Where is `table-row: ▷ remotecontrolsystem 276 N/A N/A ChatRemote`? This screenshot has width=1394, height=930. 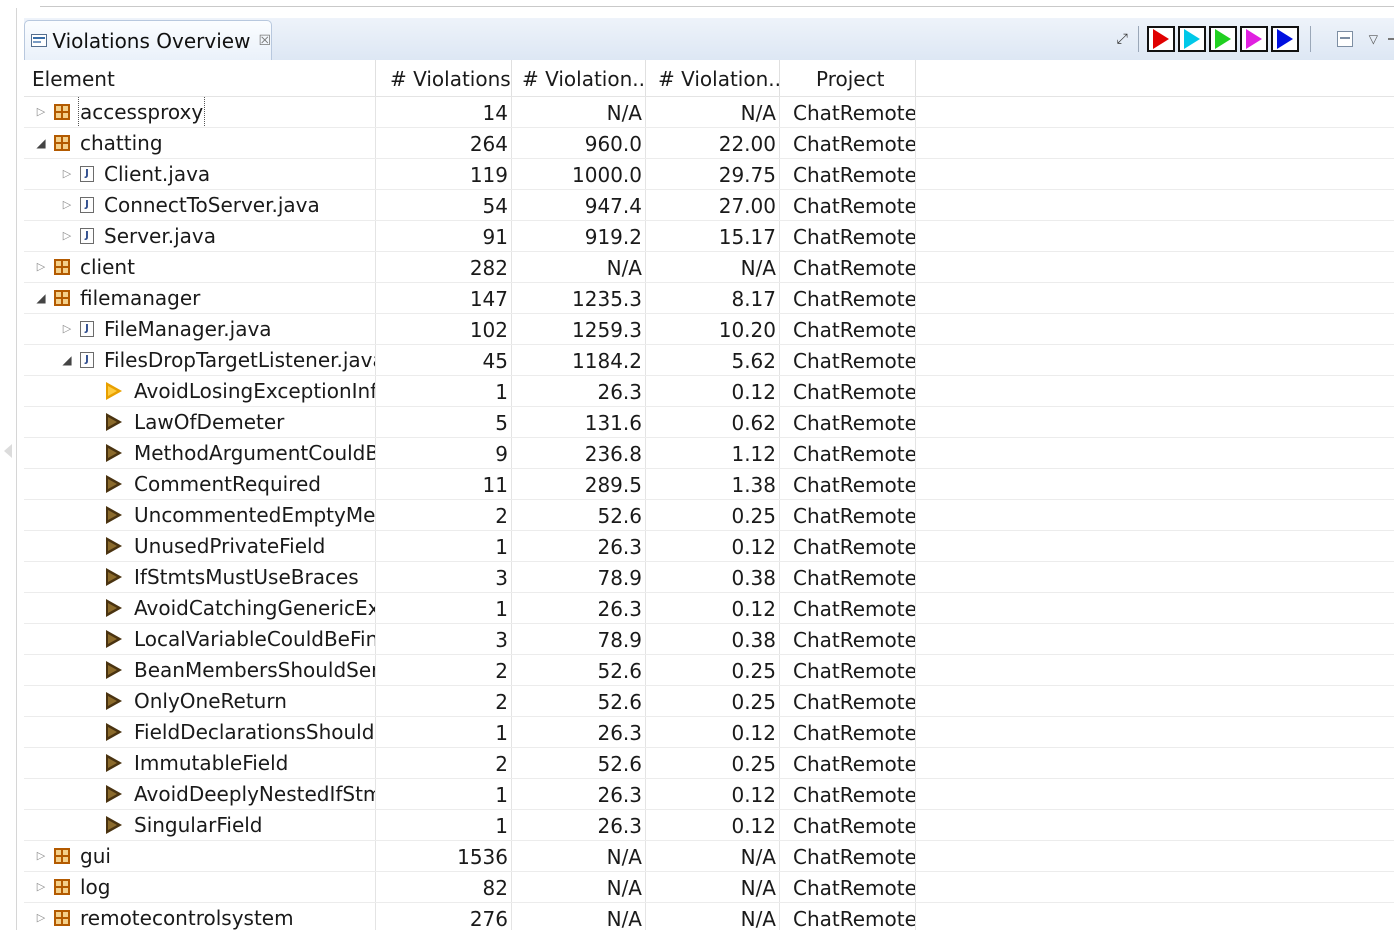 table-row: ▷ remotecontrolsystem 276 N/A N/A ChatRemote is located at coordinates (709, 916).